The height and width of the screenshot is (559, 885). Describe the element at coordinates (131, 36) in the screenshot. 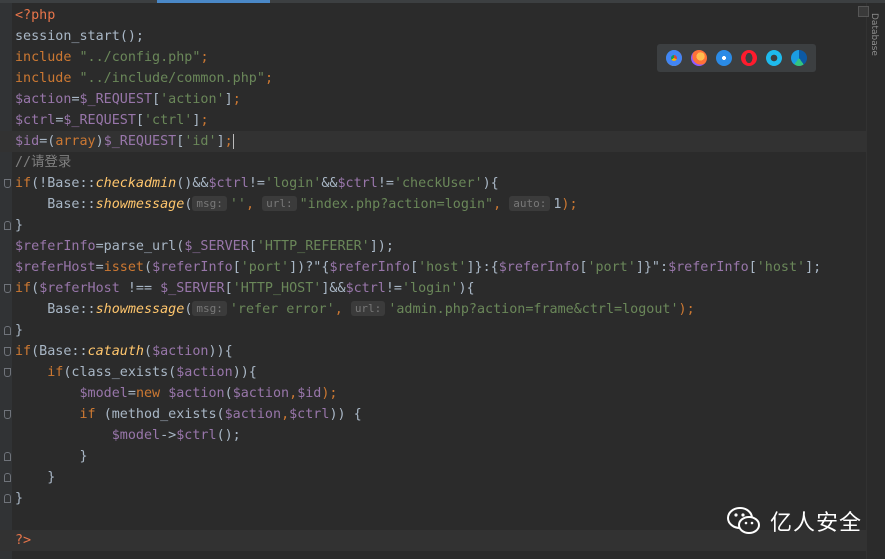

I see `code-token: ();` at that location.